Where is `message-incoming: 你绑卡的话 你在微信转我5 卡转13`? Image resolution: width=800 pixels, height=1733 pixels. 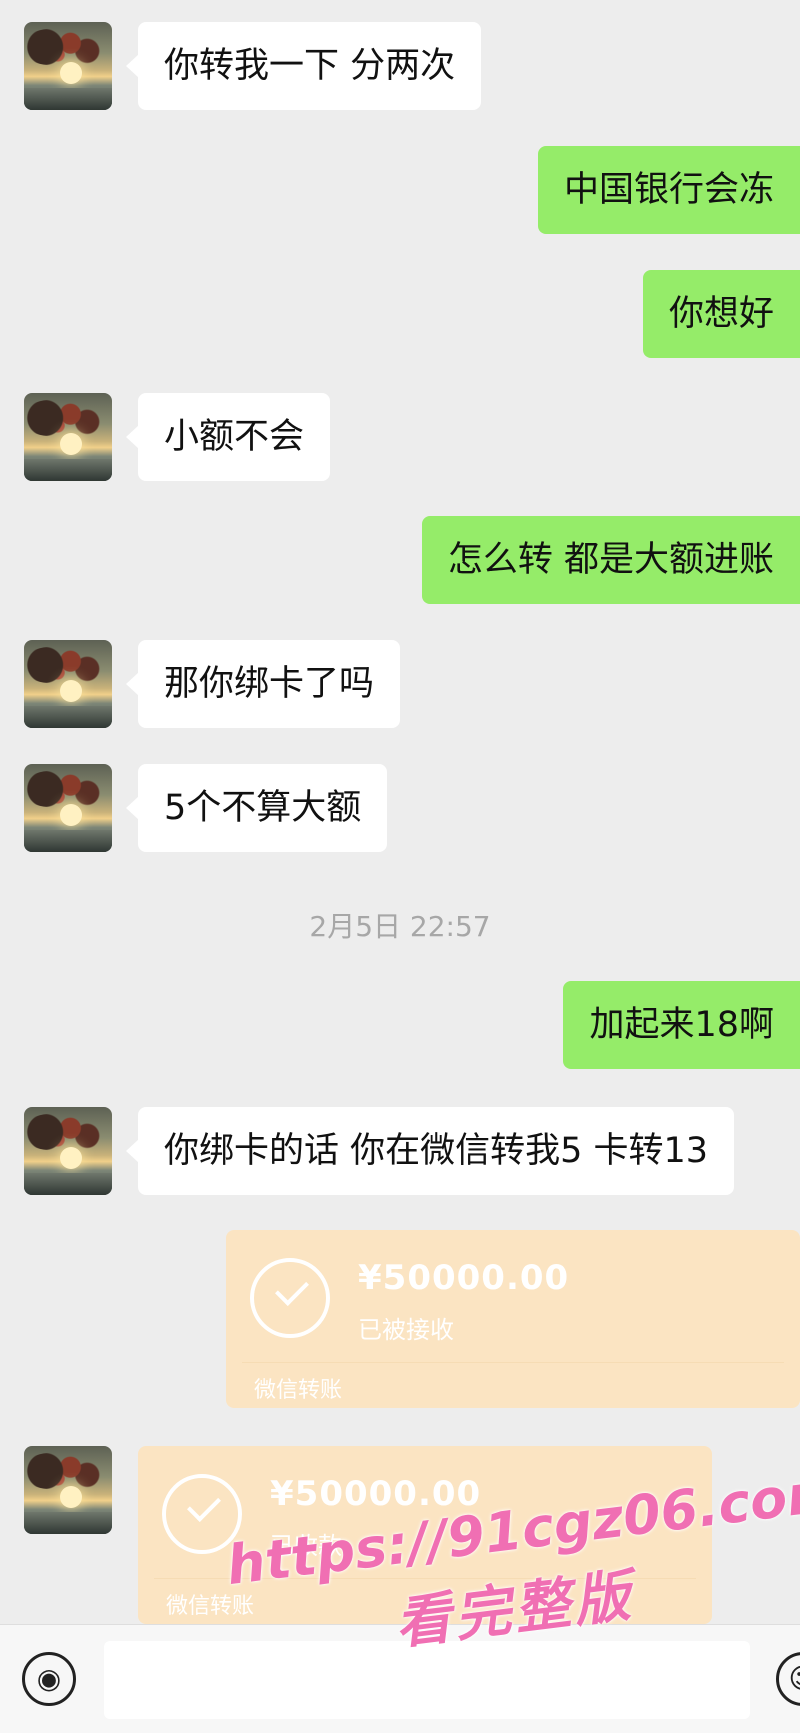 message-incoming: 你绑卡的话 你在微信转我5 卡转13 is located at coordinates (430, 1151).